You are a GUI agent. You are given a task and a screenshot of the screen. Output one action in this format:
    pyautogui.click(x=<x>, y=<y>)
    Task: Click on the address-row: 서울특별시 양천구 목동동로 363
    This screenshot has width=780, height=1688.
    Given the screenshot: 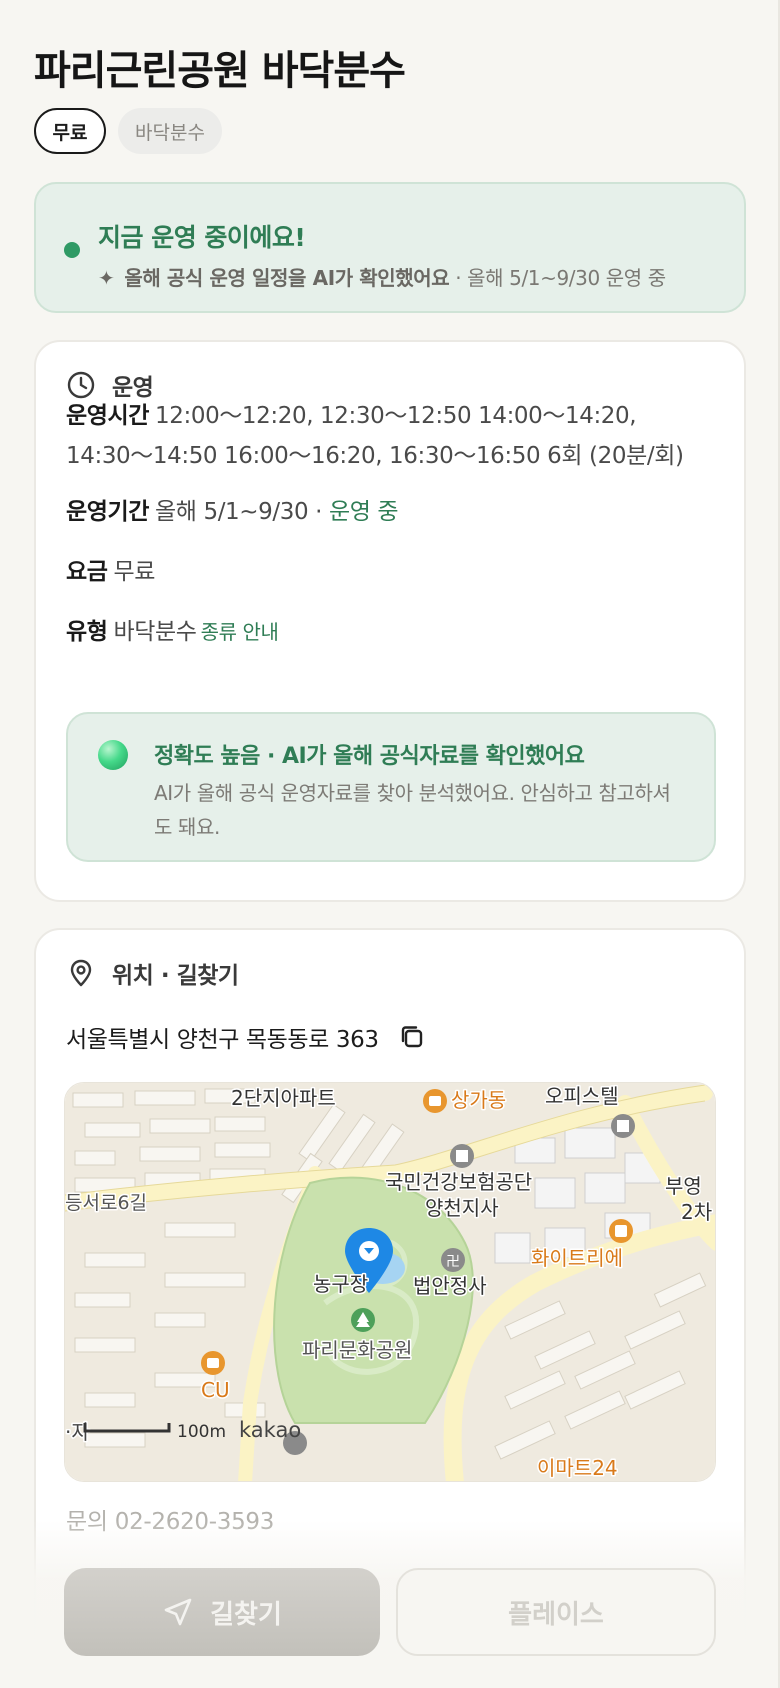 What is the action you would take?
    pyautogui.click(x=246, y=1037)
    